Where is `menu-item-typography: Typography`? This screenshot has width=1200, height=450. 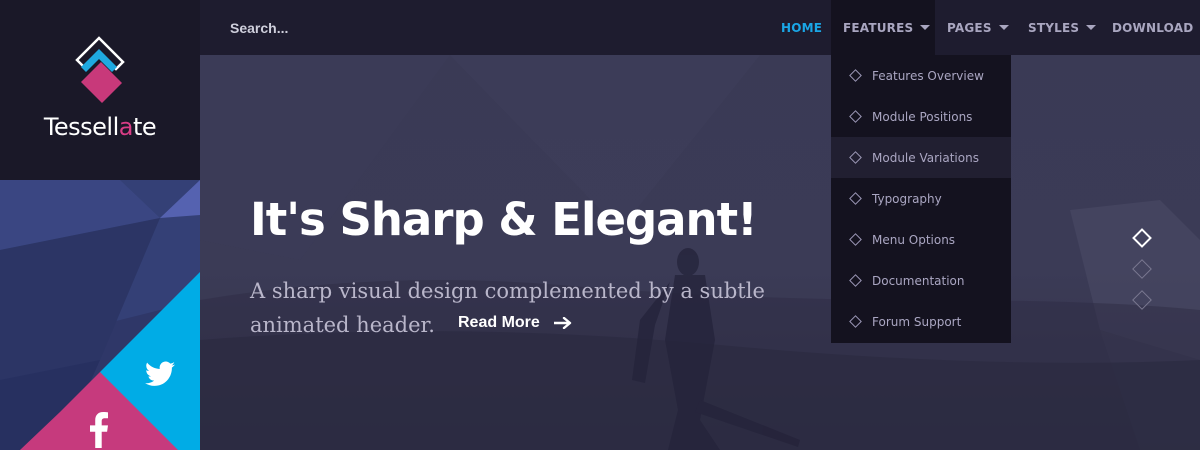 menu-item-typography: Typography is located at coordinates (921, 198).